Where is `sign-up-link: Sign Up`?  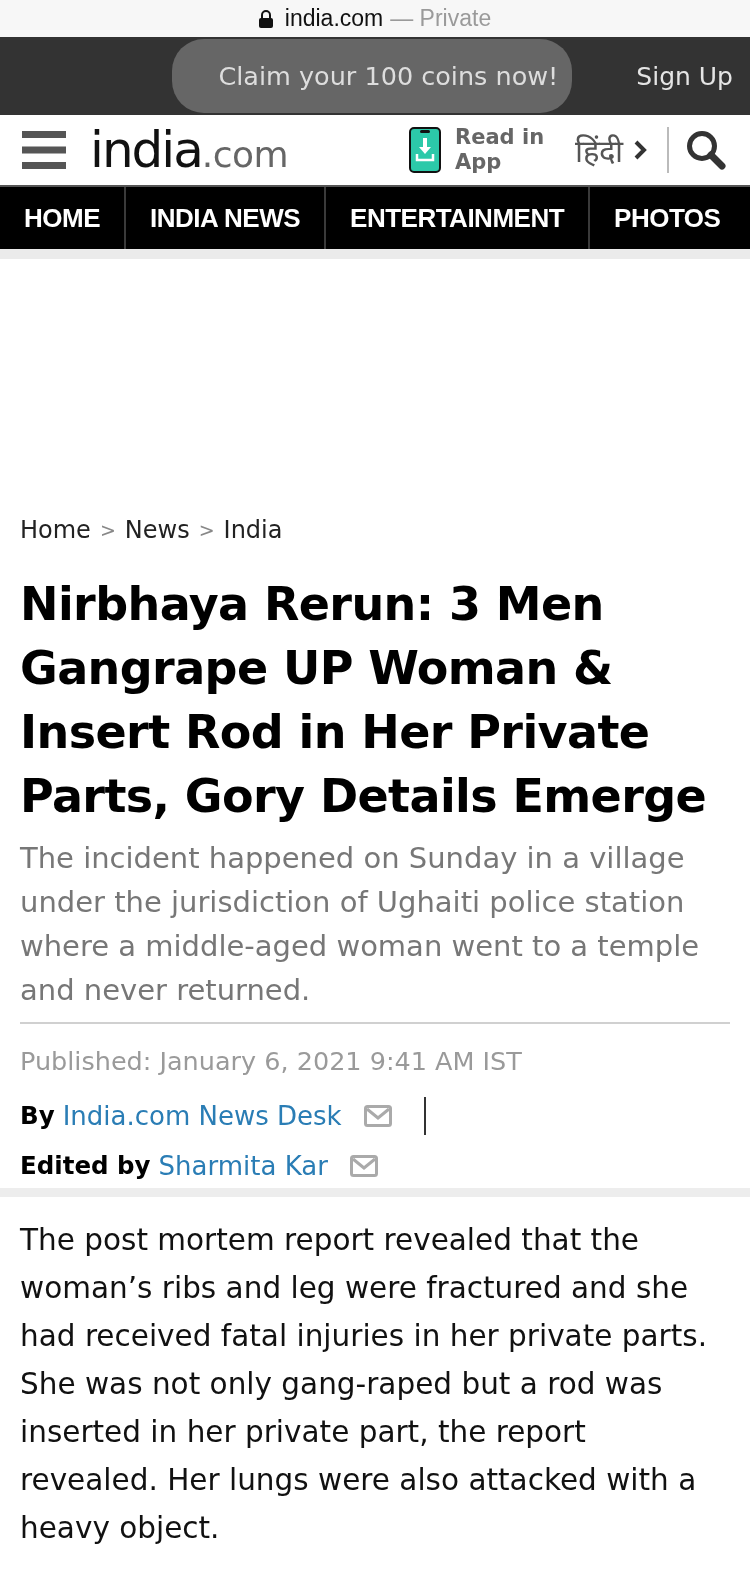 sign-up-link: Sign Up is located at coordinates (684, 76).